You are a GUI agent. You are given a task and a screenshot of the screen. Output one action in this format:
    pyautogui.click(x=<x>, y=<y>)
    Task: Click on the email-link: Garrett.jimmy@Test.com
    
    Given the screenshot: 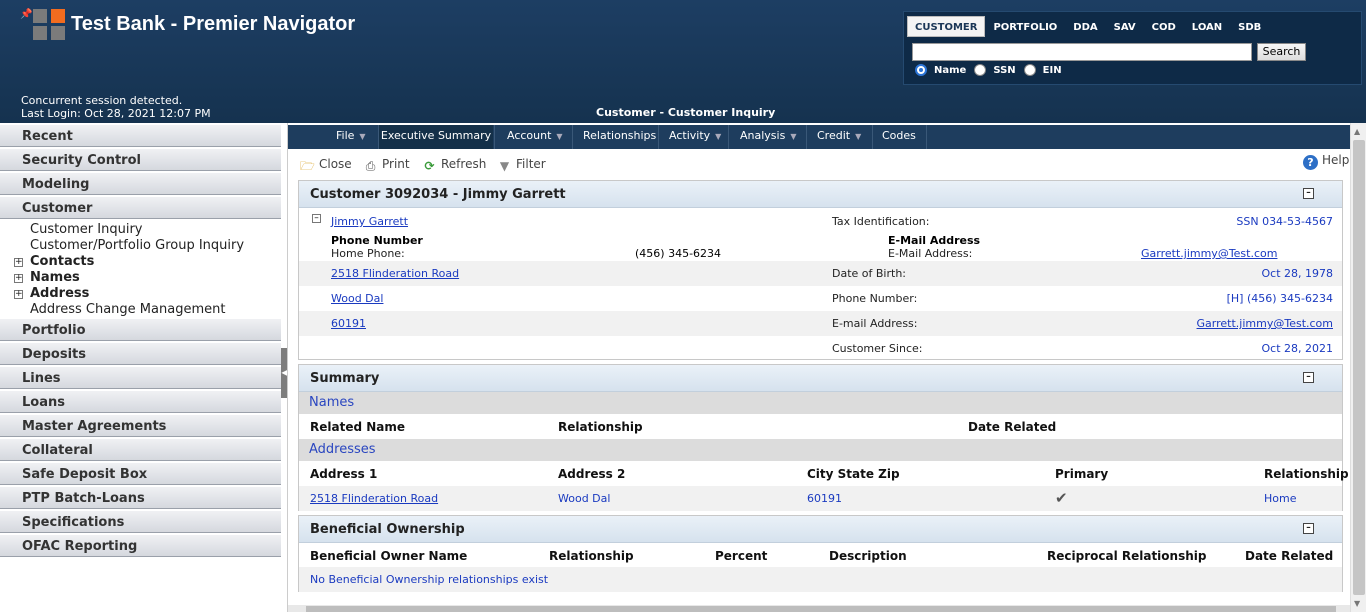 What is the action you would take?
    pyautogui.click(x=1209, y=253)
    